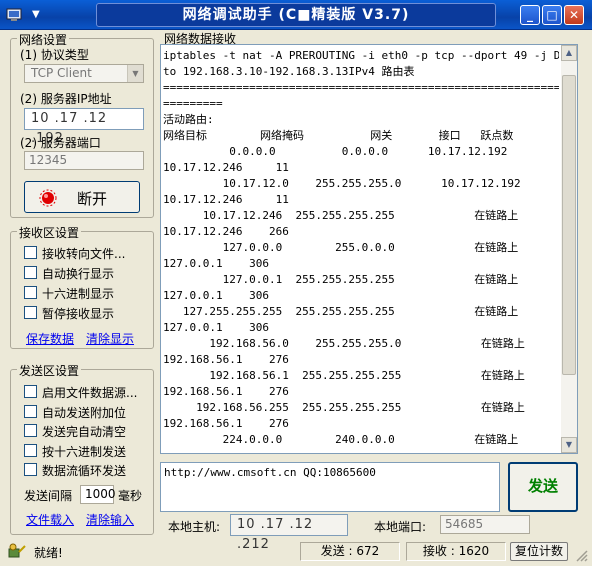 Image resolution: width=592 pixels, height=566 pixels. Describe the element at coordinates (75, 431) in the screenshot. I see `auto-clear-checkbox: 发送完自动清空` at that location.